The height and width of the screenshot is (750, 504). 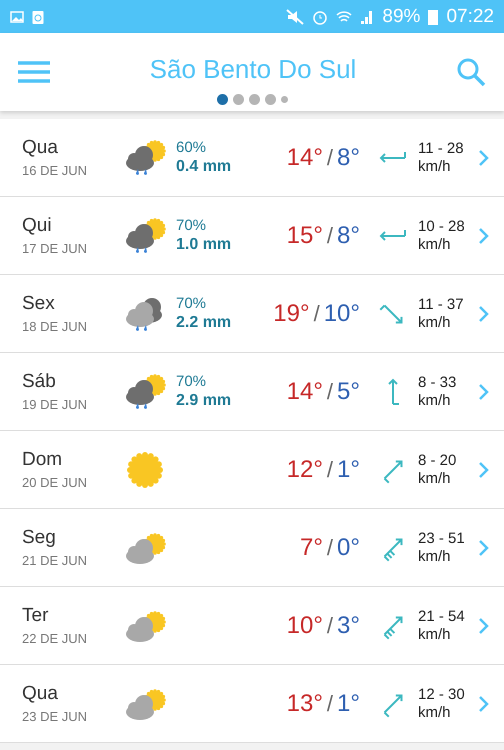 What do you see at coordinates (252, 314) in the screenshot?
I see `forecast-row: Sex 18 DE JUN 70% 2.2 mm 19° / 10° 11 - 37 km/h` at bounding box center [252, 314].